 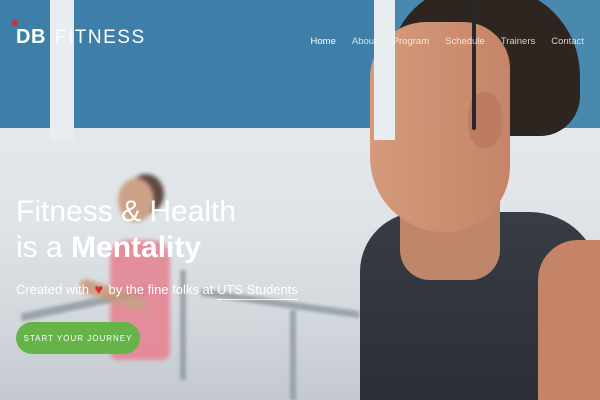 I want to click on start-journey-button: START YOUR JOURNEY, so click(x=78, y=338).